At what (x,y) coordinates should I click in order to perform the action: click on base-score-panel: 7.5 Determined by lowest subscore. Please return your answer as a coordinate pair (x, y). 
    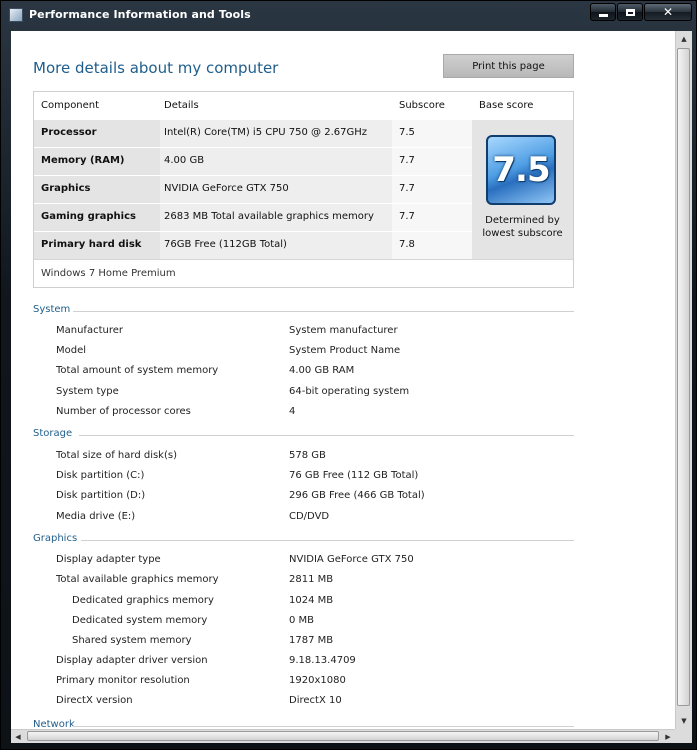
    Looking at the image, I should click on (522, 189).